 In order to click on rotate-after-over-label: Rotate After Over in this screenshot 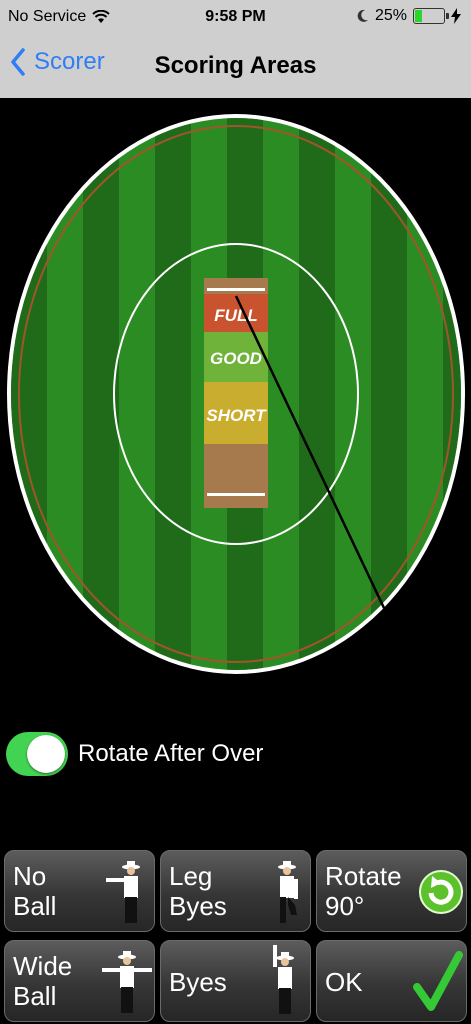, I will do `click(171, 753)`.